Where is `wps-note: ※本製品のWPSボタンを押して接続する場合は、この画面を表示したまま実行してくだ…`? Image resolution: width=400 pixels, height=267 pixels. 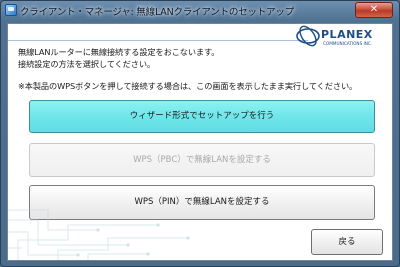
wps-note: ※本製品のWPSボタンを押して接続する場合は、この画面を表示したまま実行してくだ… is located at coordinates (188, 86).